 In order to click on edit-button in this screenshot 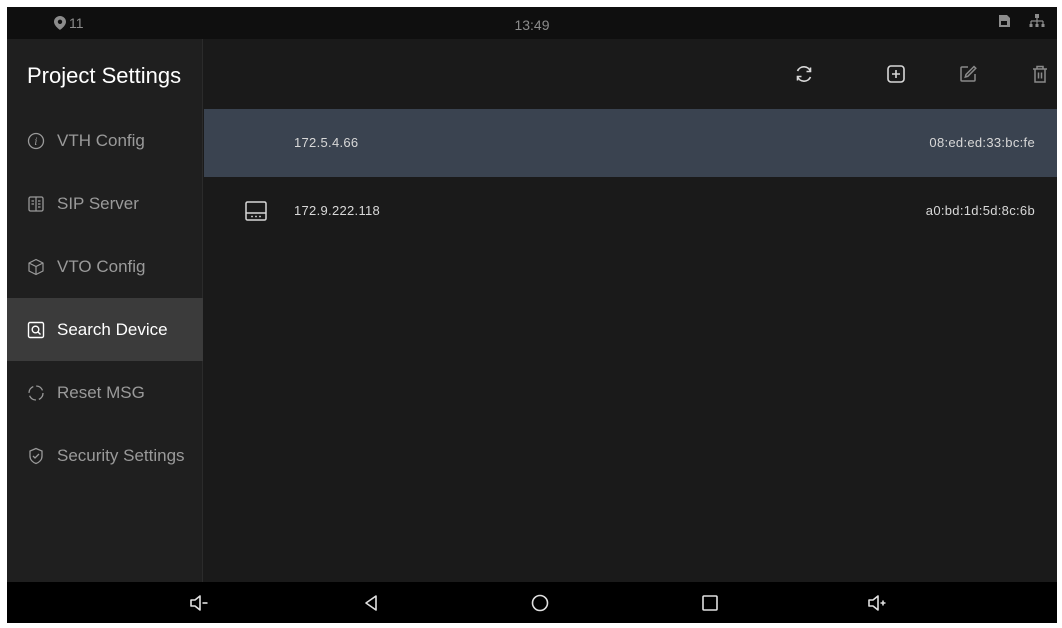, I will do `click(968, 74)`.